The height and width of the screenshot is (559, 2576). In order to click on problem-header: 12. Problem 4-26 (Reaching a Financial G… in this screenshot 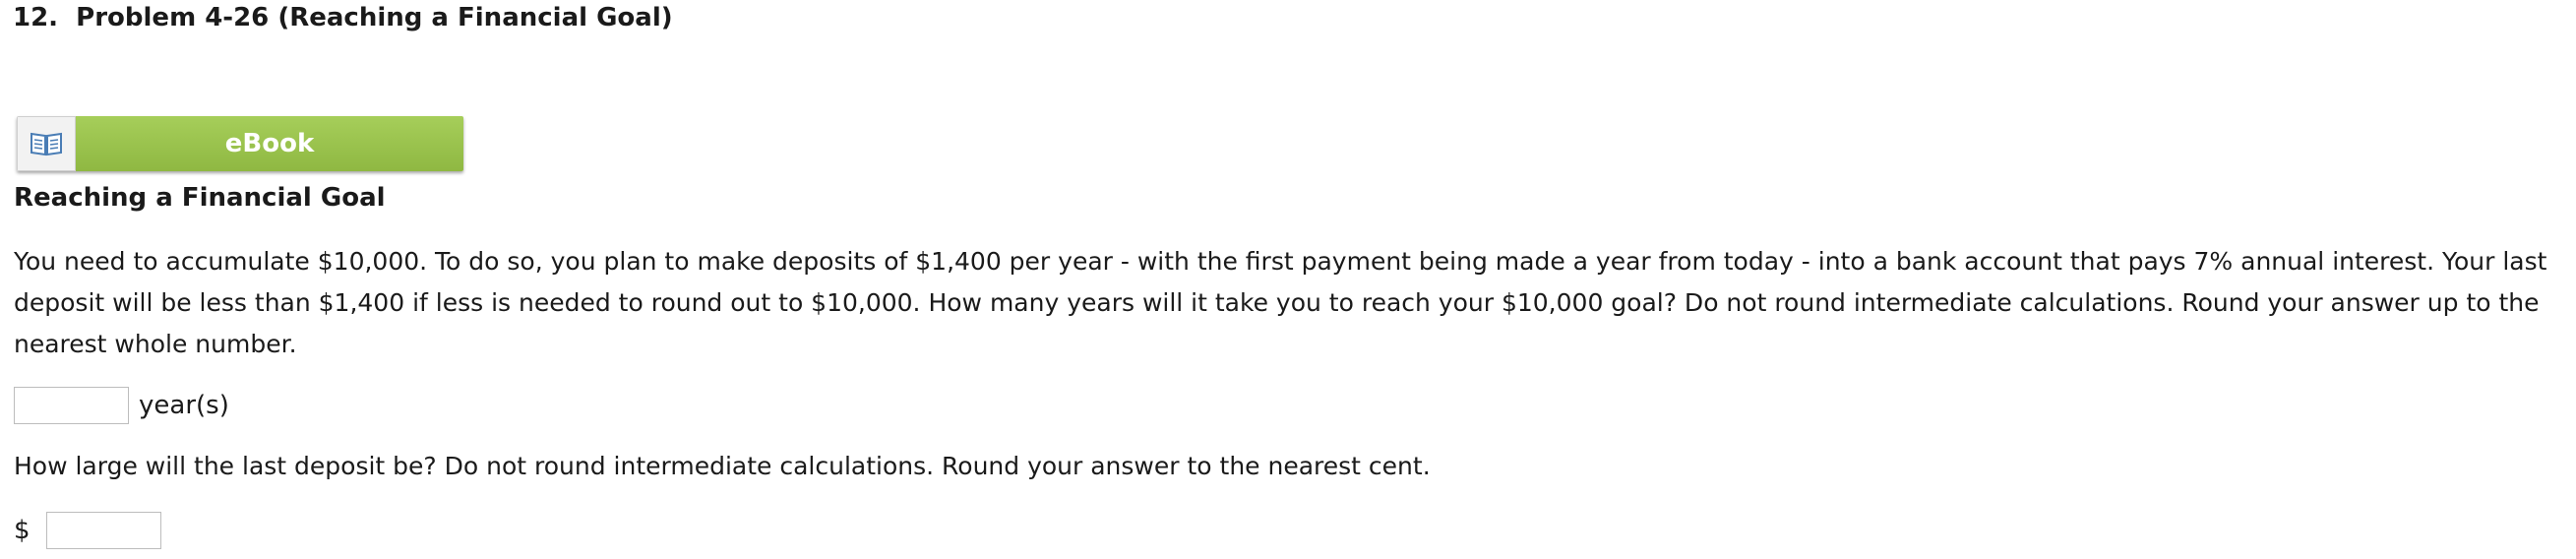, I will do `click(343, 17)`.